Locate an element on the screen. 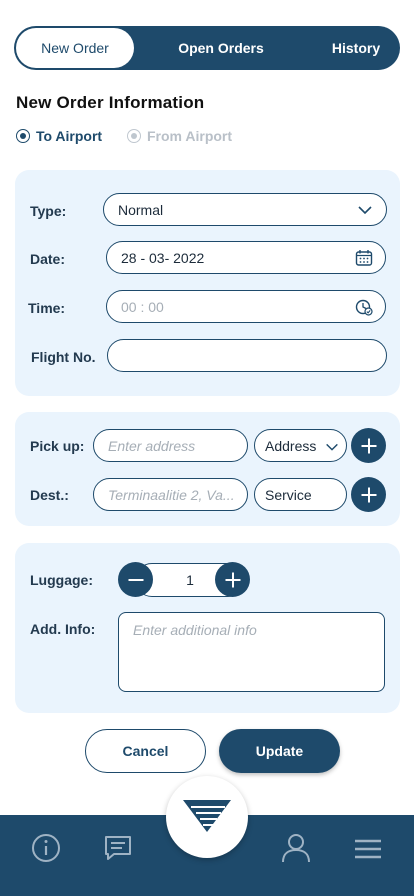 This screenshot has width=414, height=896. time-value: 00 is located at coordinates (142, 306).